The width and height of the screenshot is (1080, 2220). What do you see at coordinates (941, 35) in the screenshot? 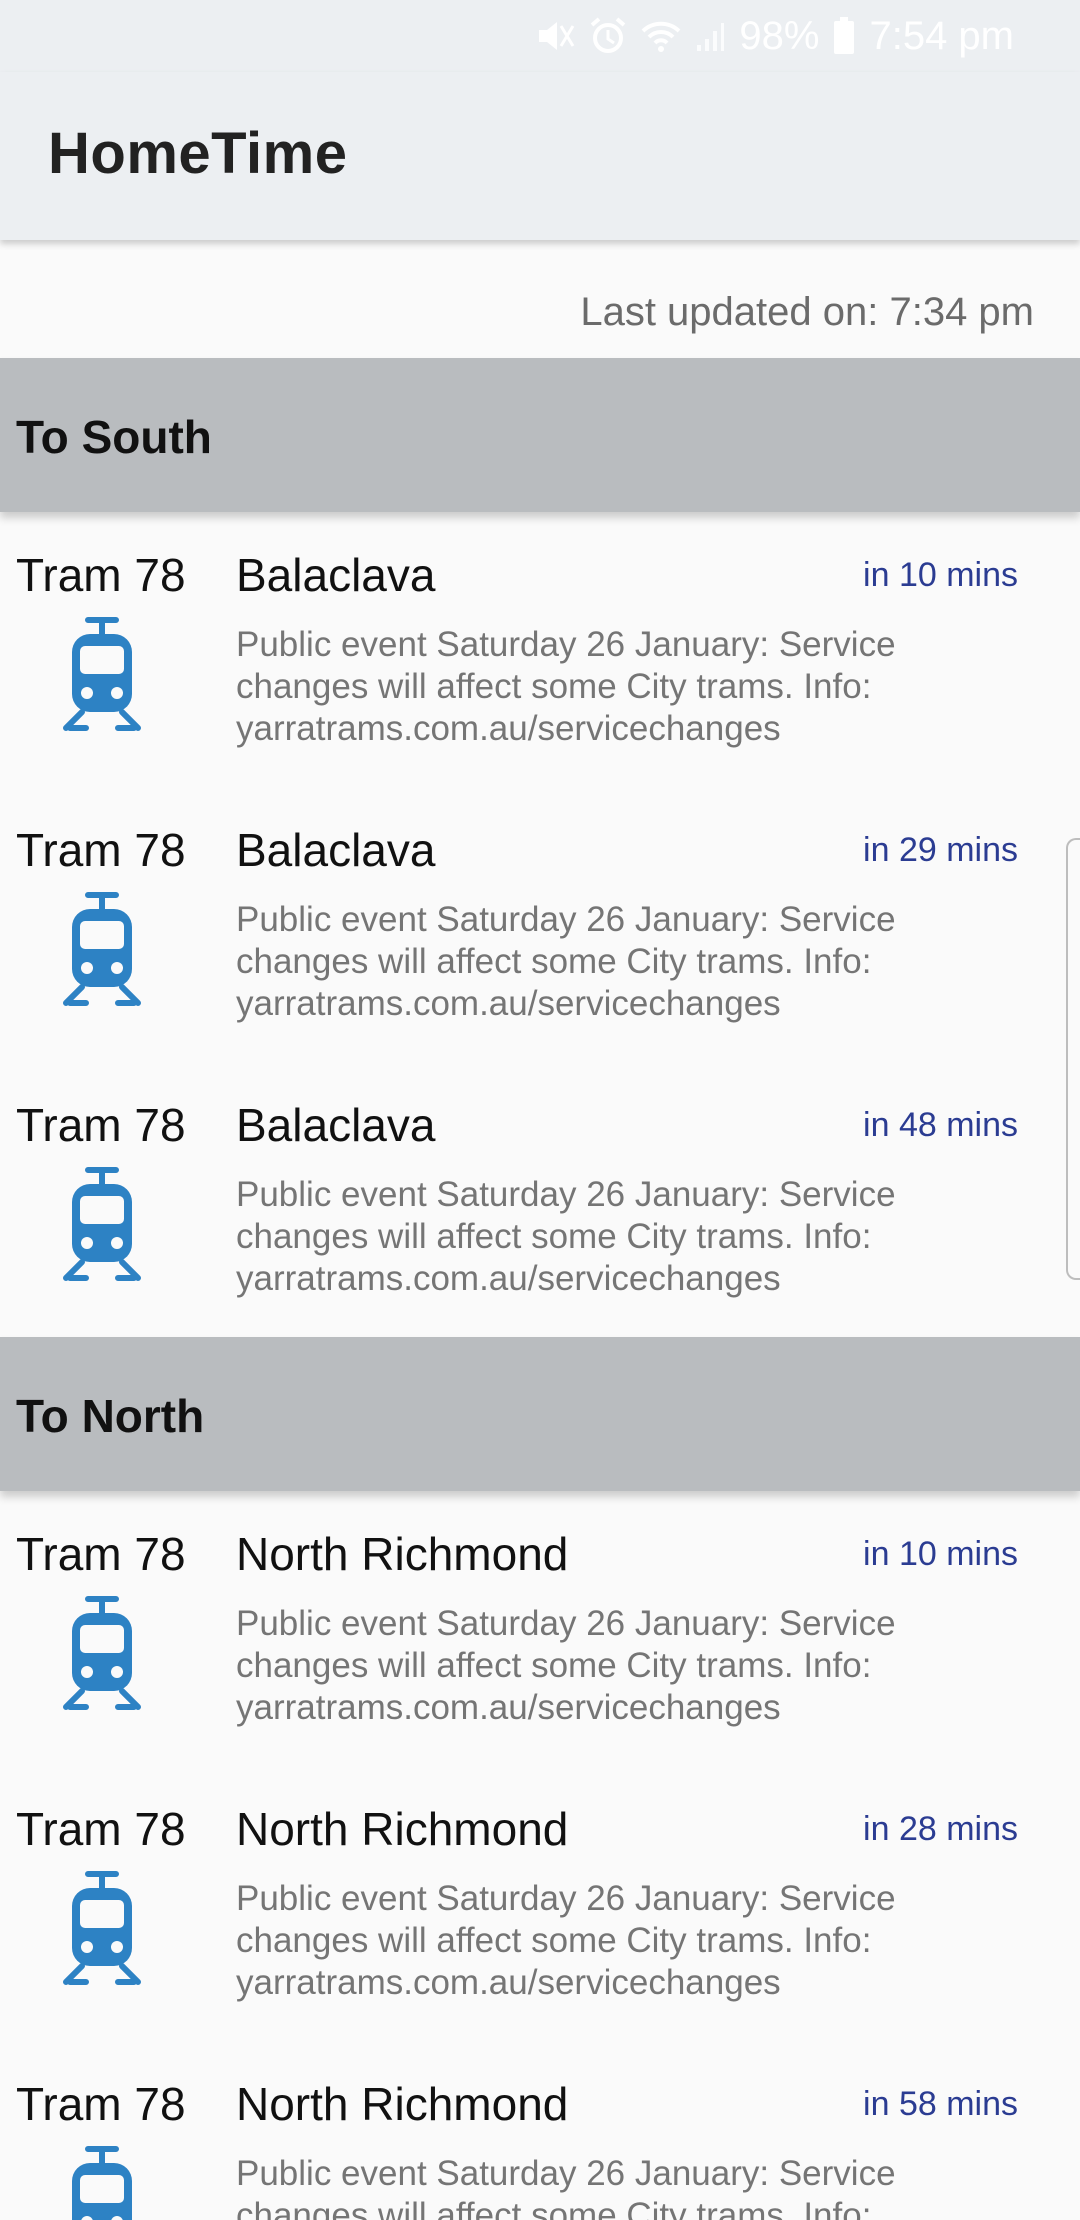
I see `status-time: 7:54 pm` at bounding box center [941, 35].